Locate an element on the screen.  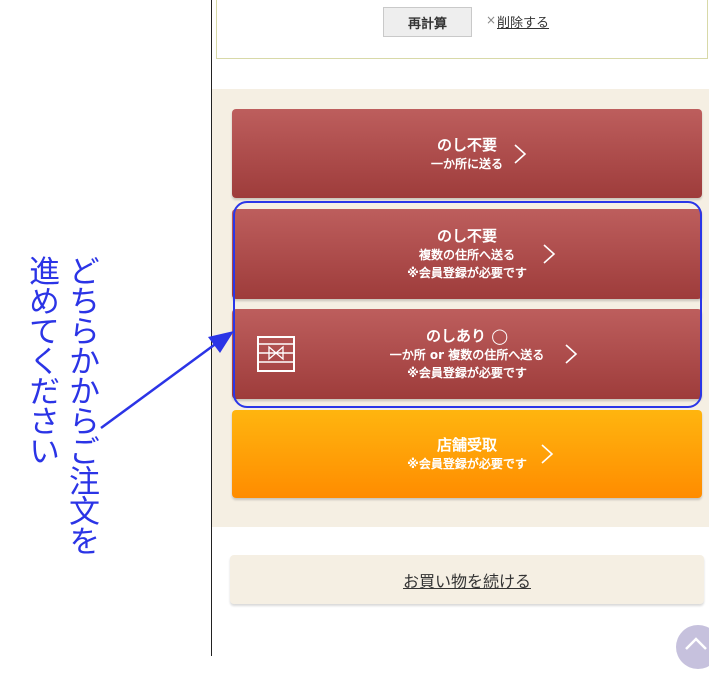
annotation-arrow is located at coordinates (167, 380).